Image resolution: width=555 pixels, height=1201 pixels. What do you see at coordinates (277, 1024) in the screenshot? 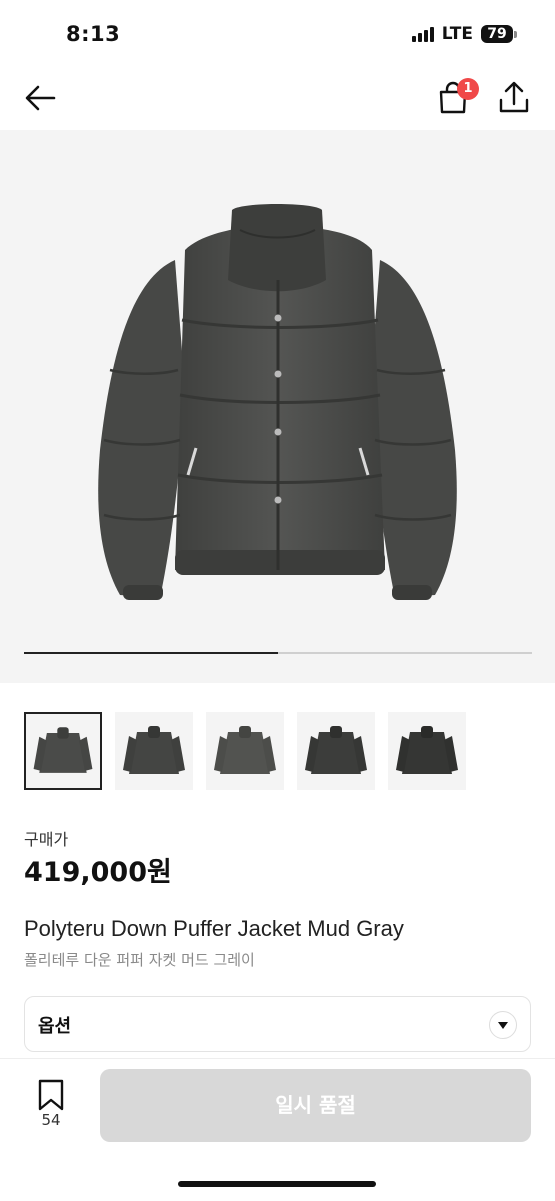
I see `option-selector` at bounding box center [277, 1024].